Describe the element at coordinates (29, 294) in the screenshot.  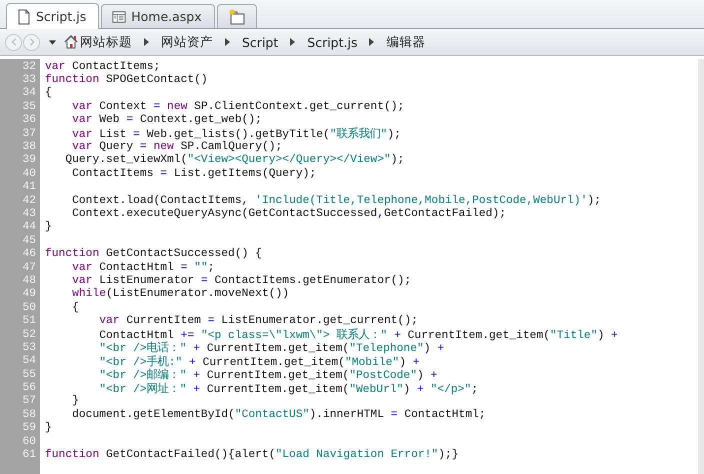
I see `line-number: 49` at that location.